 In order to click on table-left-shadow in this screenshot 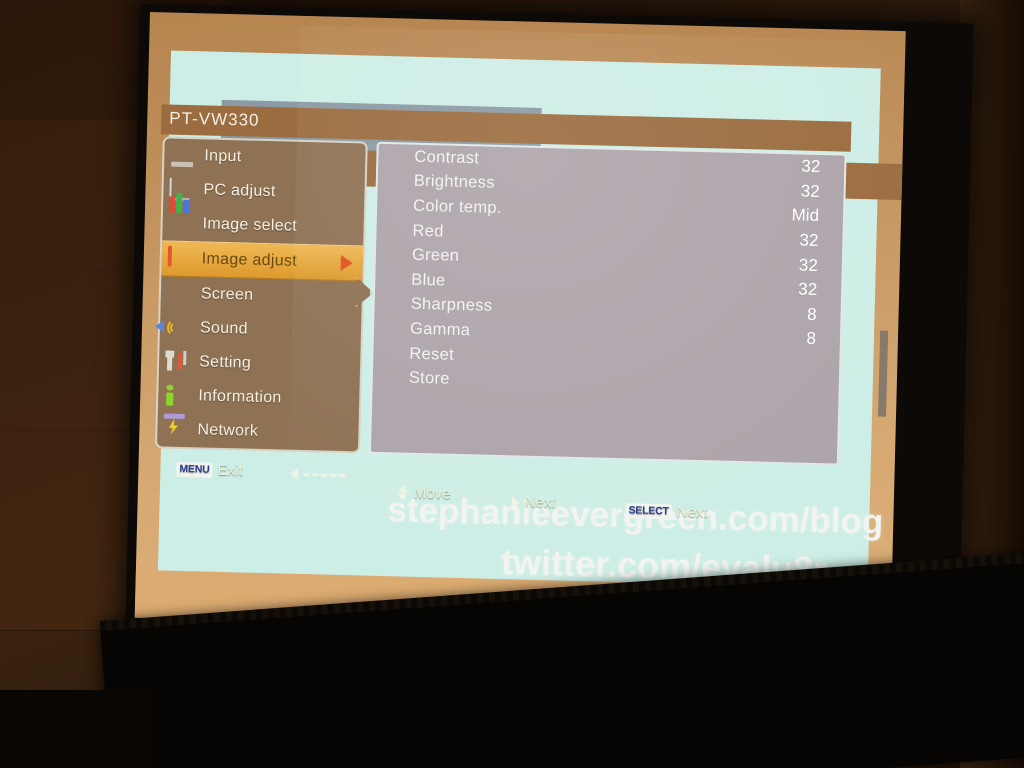, I will do `click(75, 729)`.